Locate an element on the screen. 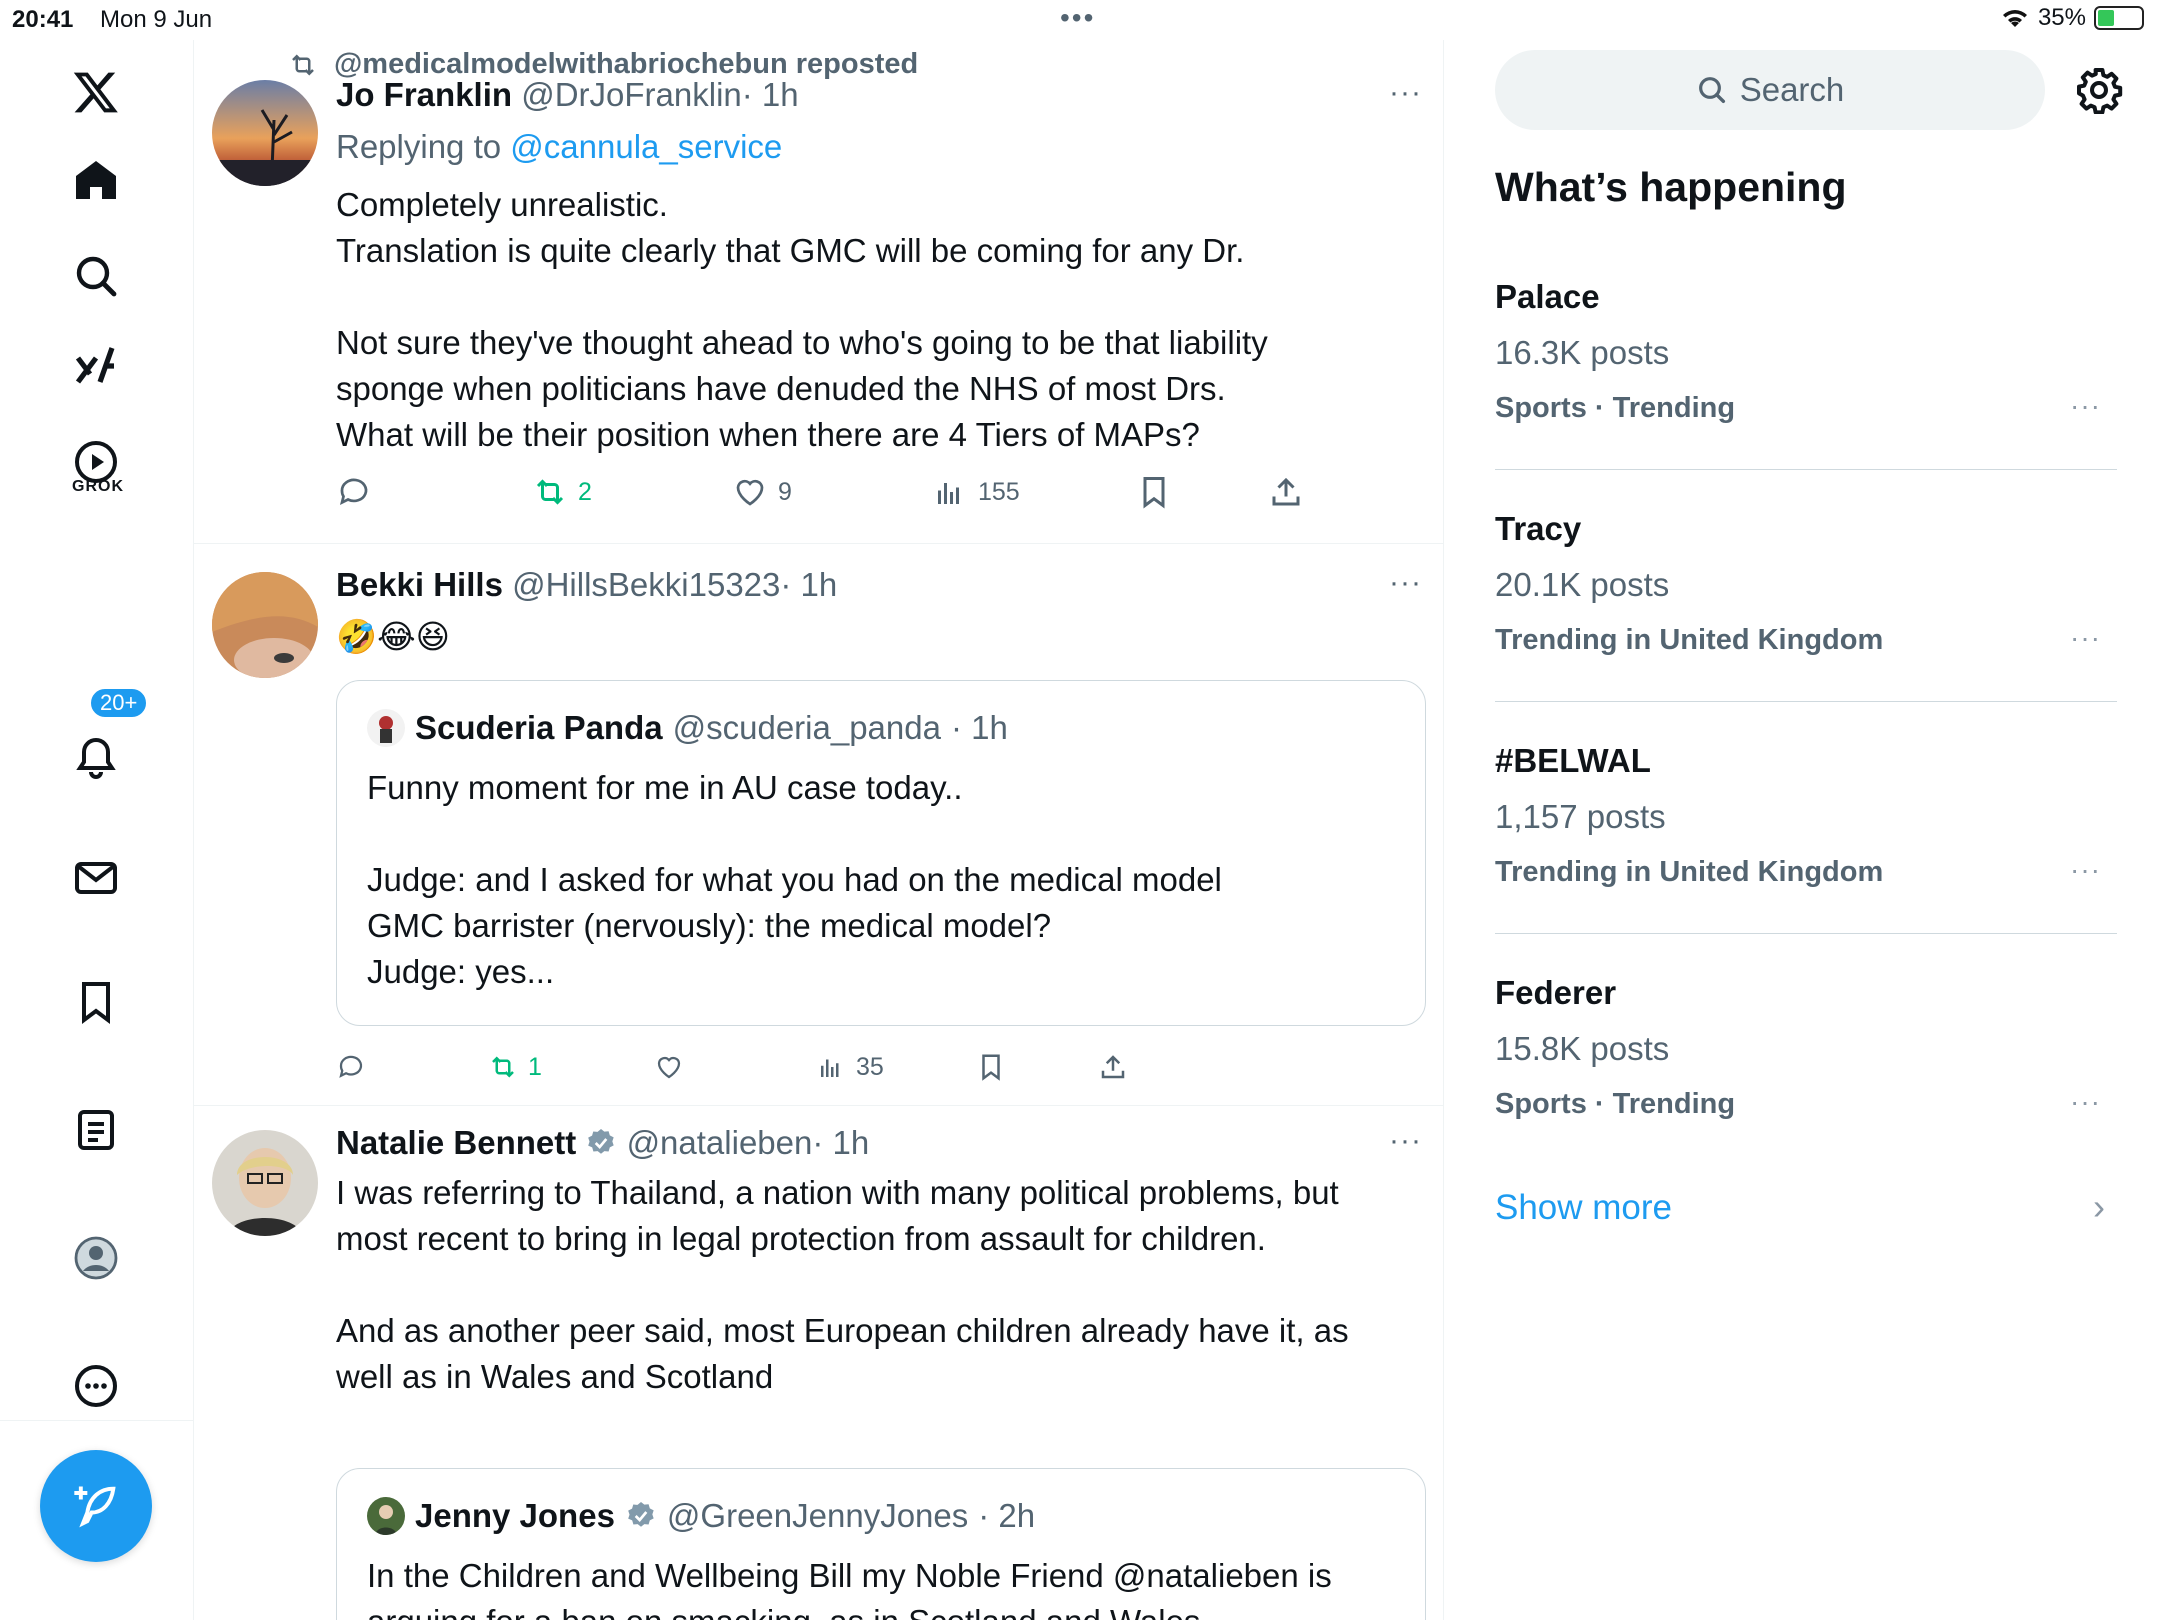 This screenshot has height=1620, width=2160. replying-to-link: @cannula_service is located at coordinates (646, 146).